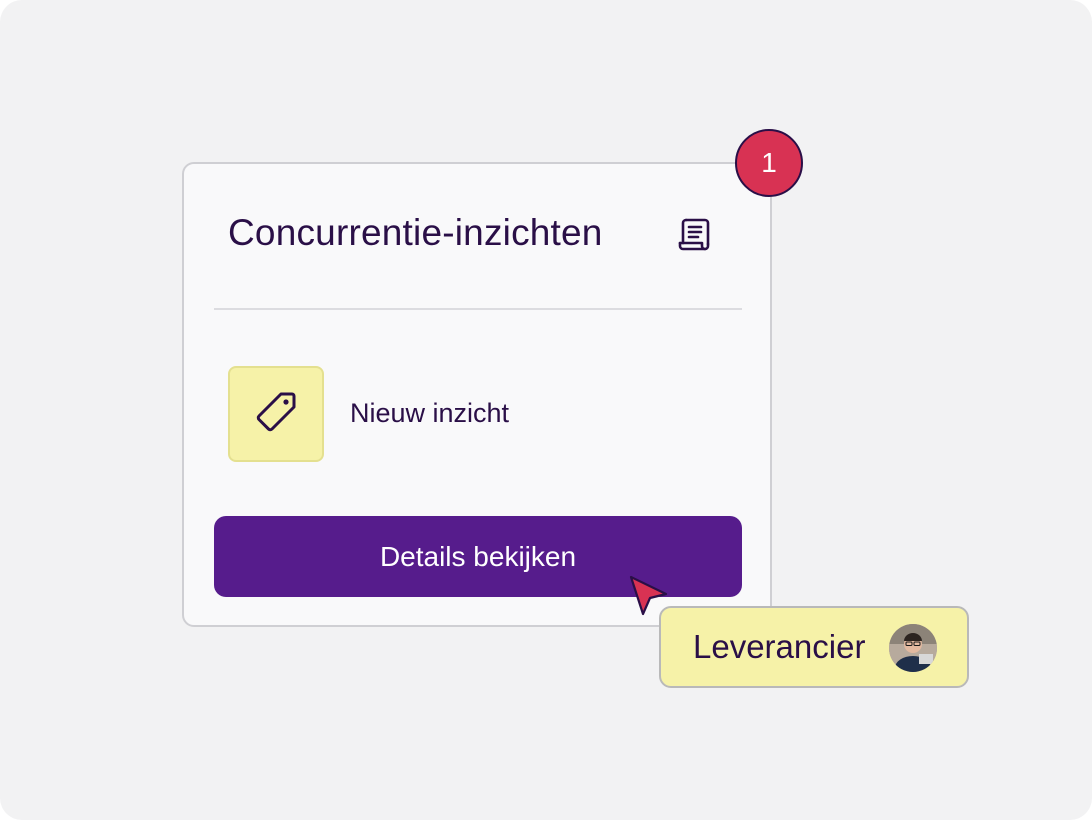  I want to click on card-divider, so click(478, 309).